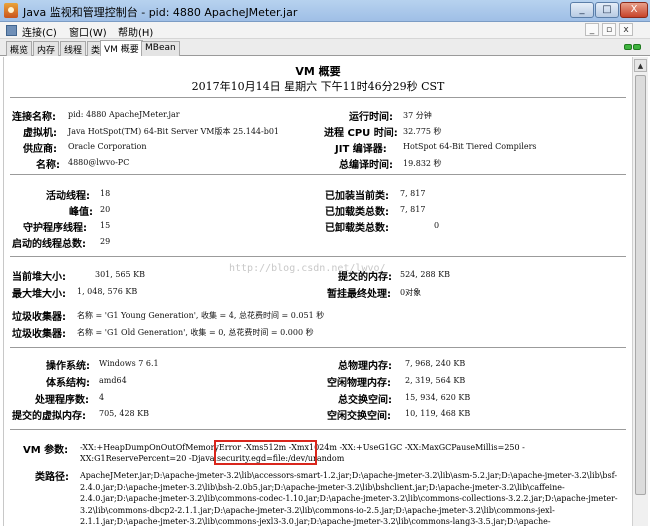  What do you see at coordinates (425, 274) in the screenshot?
I see `committed-memory-value: 524, 288 KB` at bounding box center [425, 274].